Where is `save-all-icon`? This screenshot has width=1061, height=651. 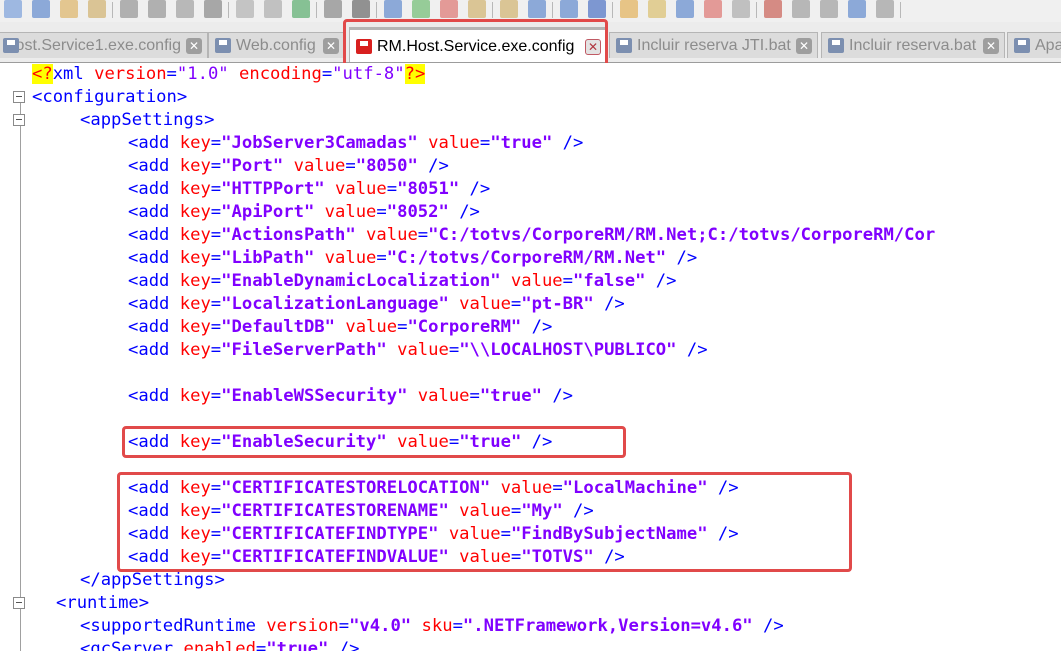
save-all-icon is located at coordinates (97, 9).